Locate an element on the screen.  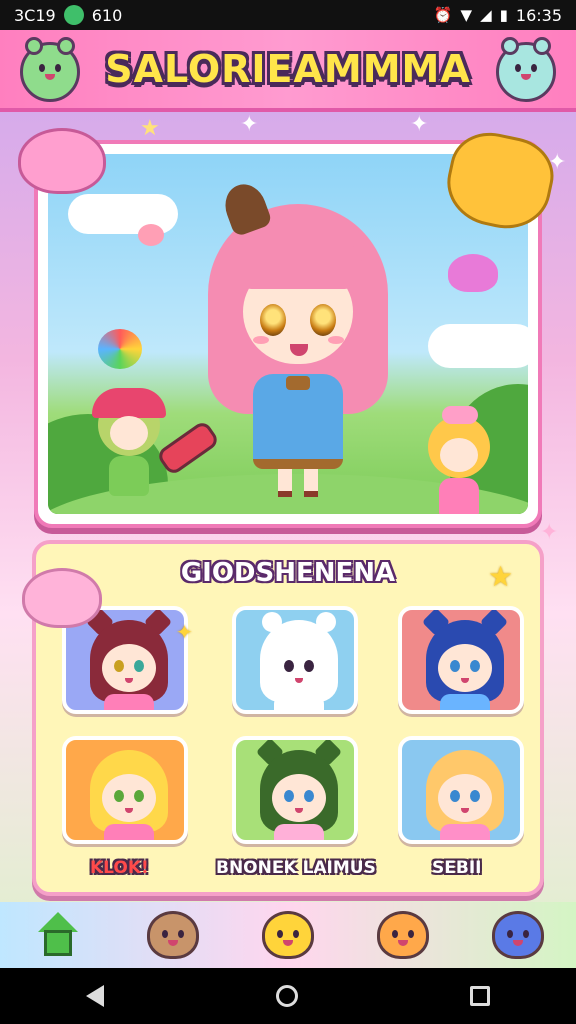
status-bar: 3C19 610 ⏰ ▼ ◢ ▮ 16:35 is located at coordinates (288, 15).